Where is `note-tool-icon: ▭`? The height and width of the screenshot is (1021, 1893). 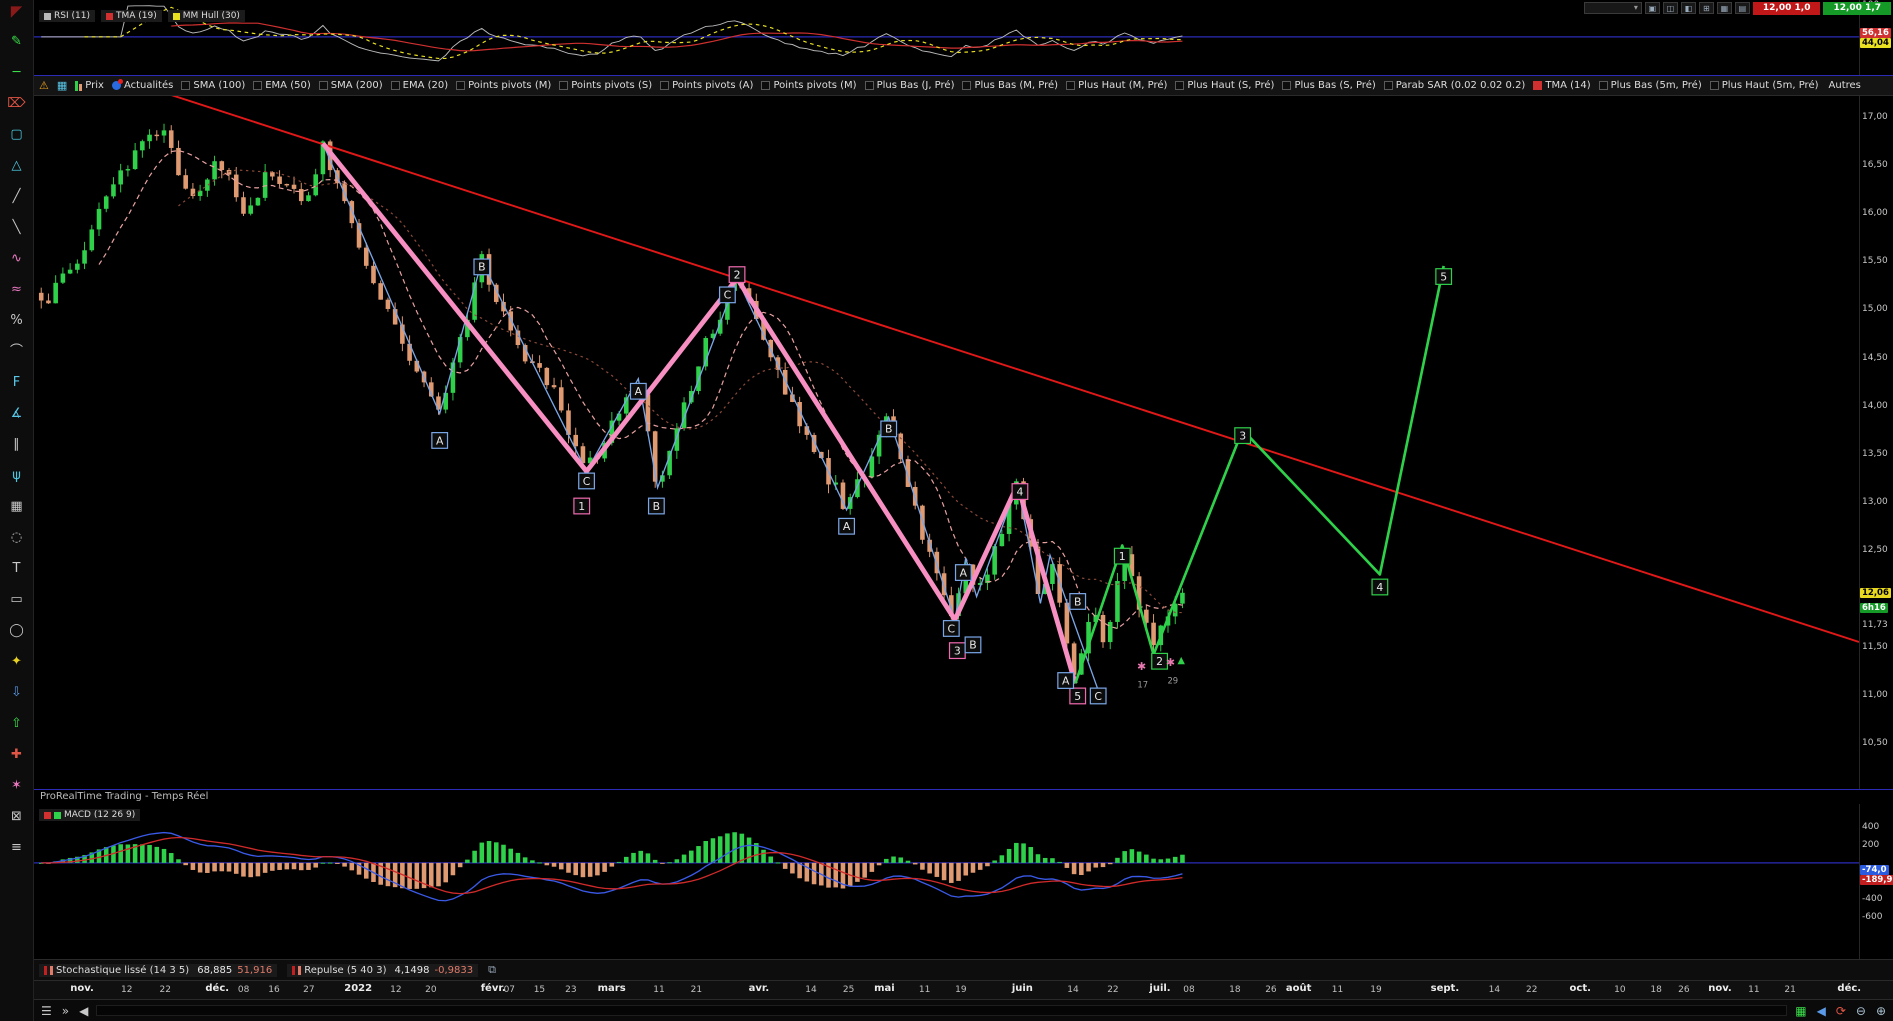
note-tool-icon: ▭ is located at coordinates (17, 600).